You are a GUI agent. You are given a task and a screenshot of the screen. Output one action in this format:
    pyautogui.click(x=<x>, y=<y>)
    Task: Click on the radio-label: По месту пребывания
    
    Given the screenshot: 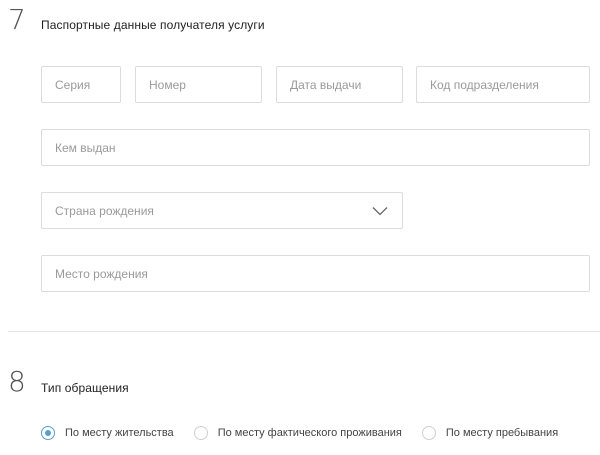 What is the action you would take?
    pyautogui.click(x=502, y=433)
    